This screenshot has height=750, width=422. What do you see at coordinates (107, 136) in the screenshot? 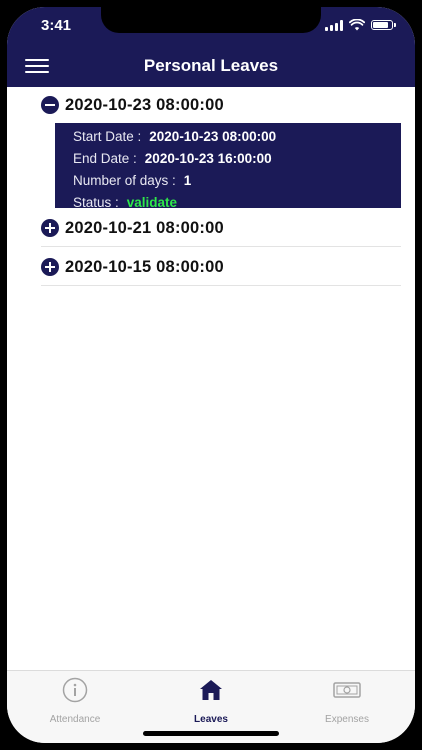
I see `start-date-label: Start Date :` at bounding box center [107, 136].